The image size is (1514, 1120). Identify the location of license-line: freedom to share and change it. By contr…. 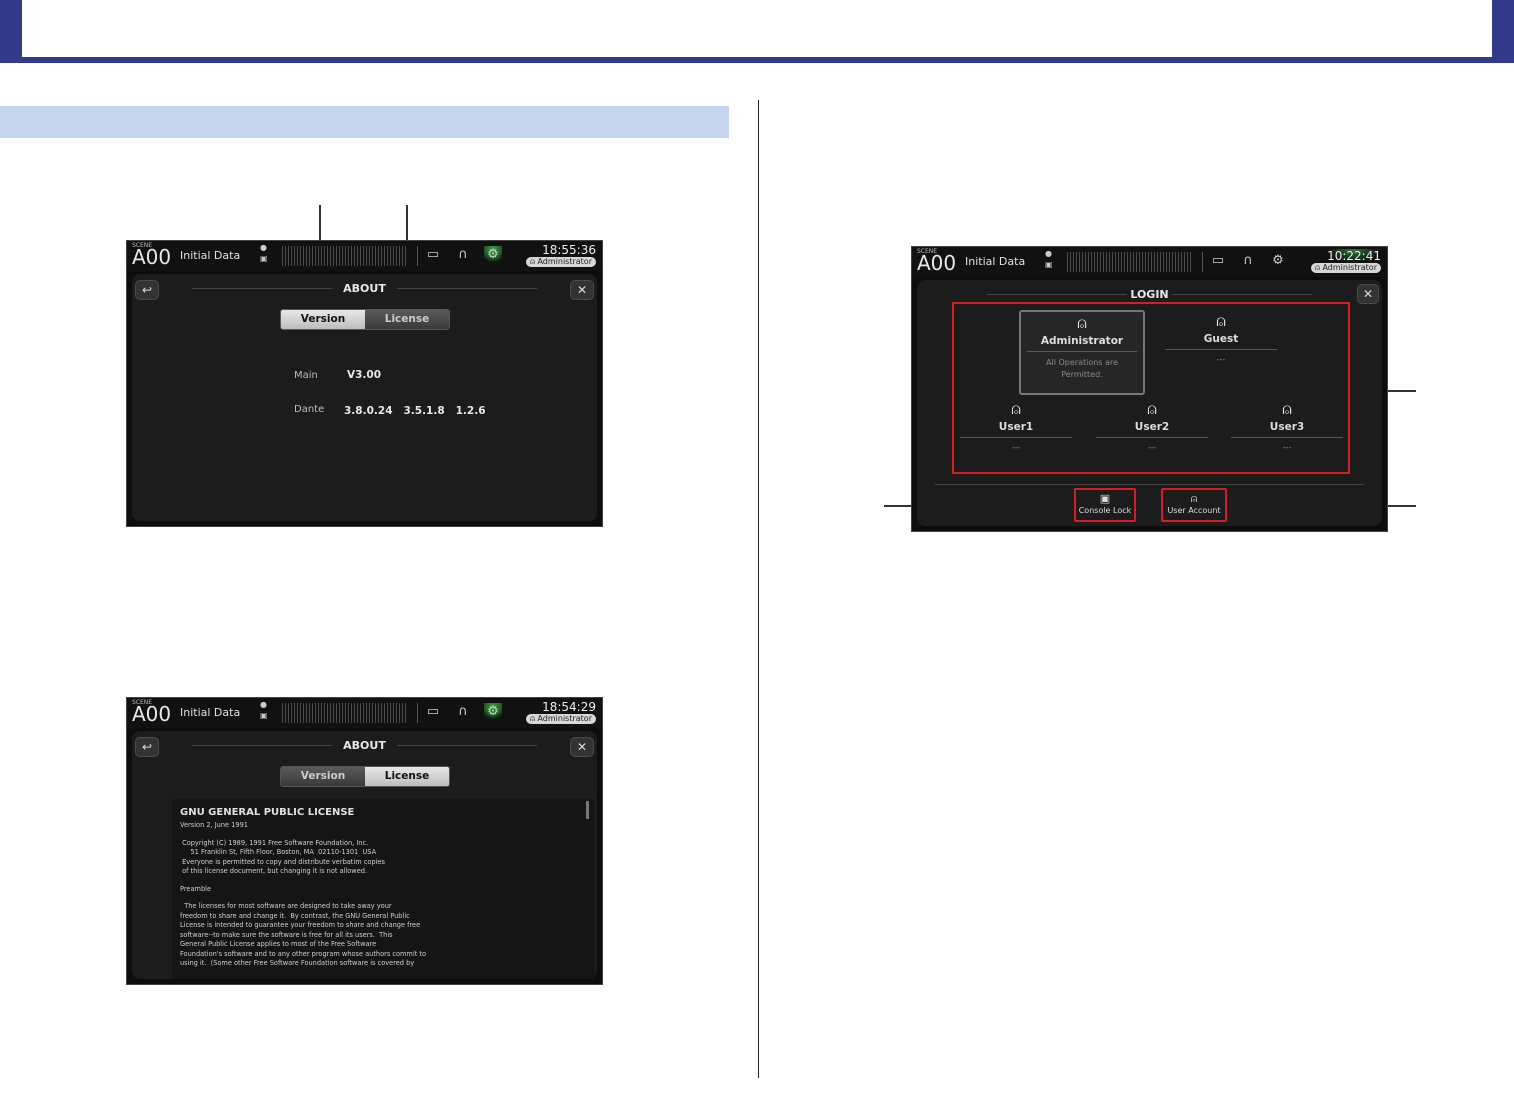
(295, 915).